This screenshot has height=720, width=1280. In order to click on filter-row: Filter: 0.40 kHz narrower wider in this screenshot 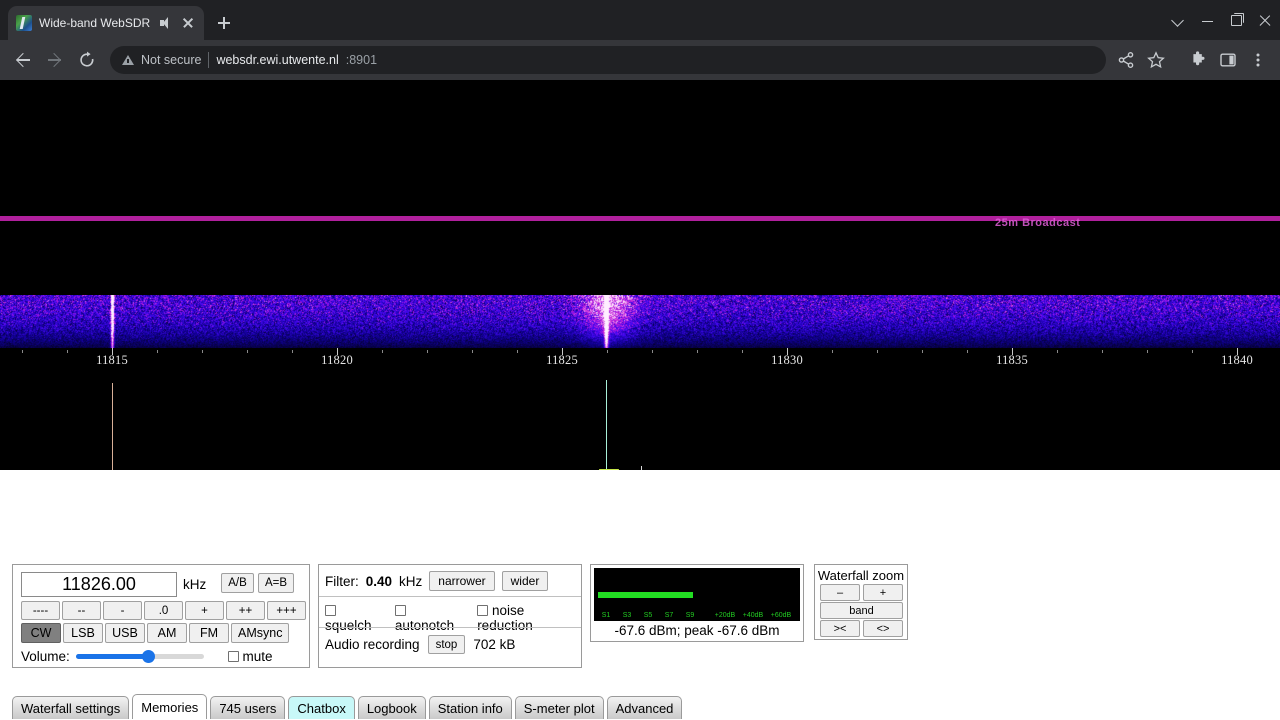, I will do `click(437, 581)`.